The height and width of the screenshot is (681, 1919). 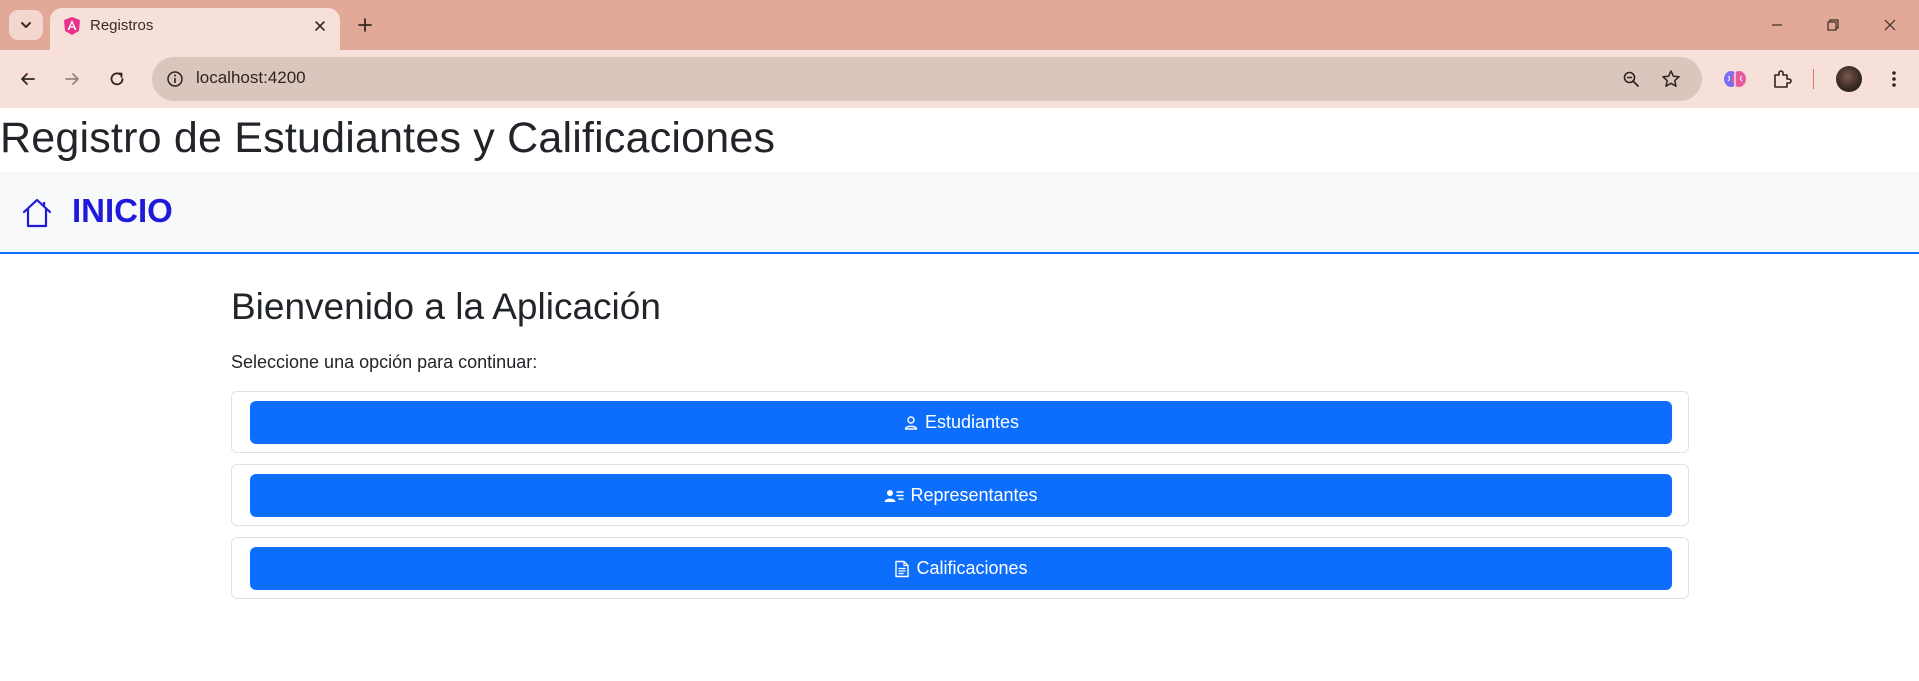 I want to click on chevron-down-icon, so click(x=26, y=25).